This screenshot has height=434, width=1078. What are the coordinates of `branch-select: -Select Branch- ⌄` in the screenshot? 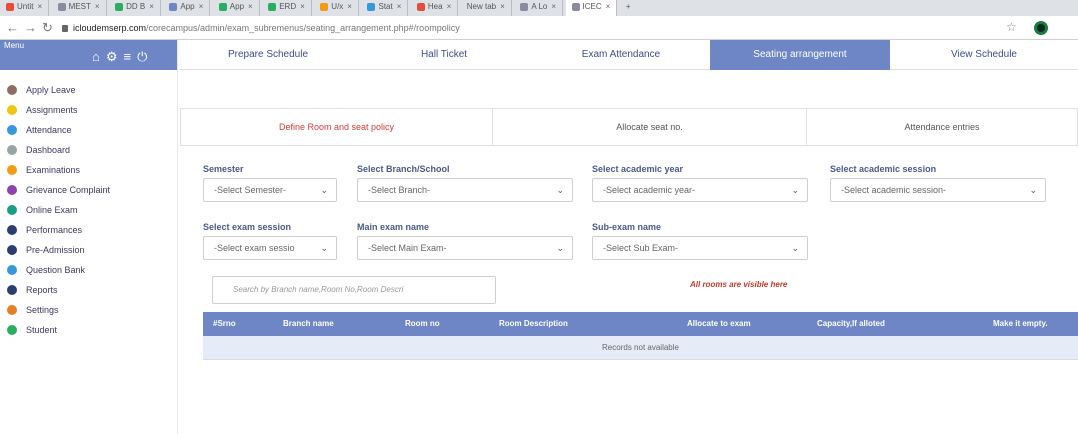 It's located at (465, 190).